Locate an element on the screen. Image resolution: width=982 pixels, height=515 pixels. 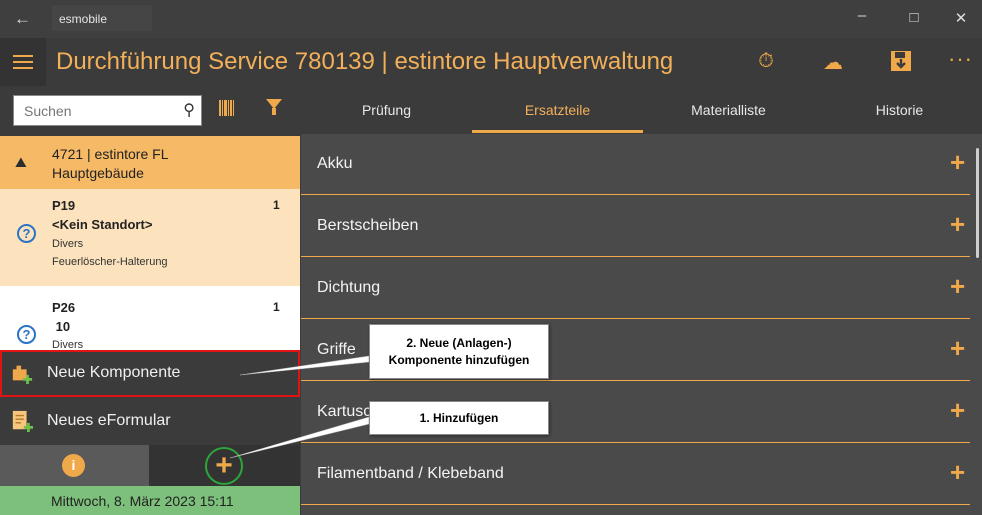
category-label: Filamentband / Klebeband is located at coordinates (410, 473).